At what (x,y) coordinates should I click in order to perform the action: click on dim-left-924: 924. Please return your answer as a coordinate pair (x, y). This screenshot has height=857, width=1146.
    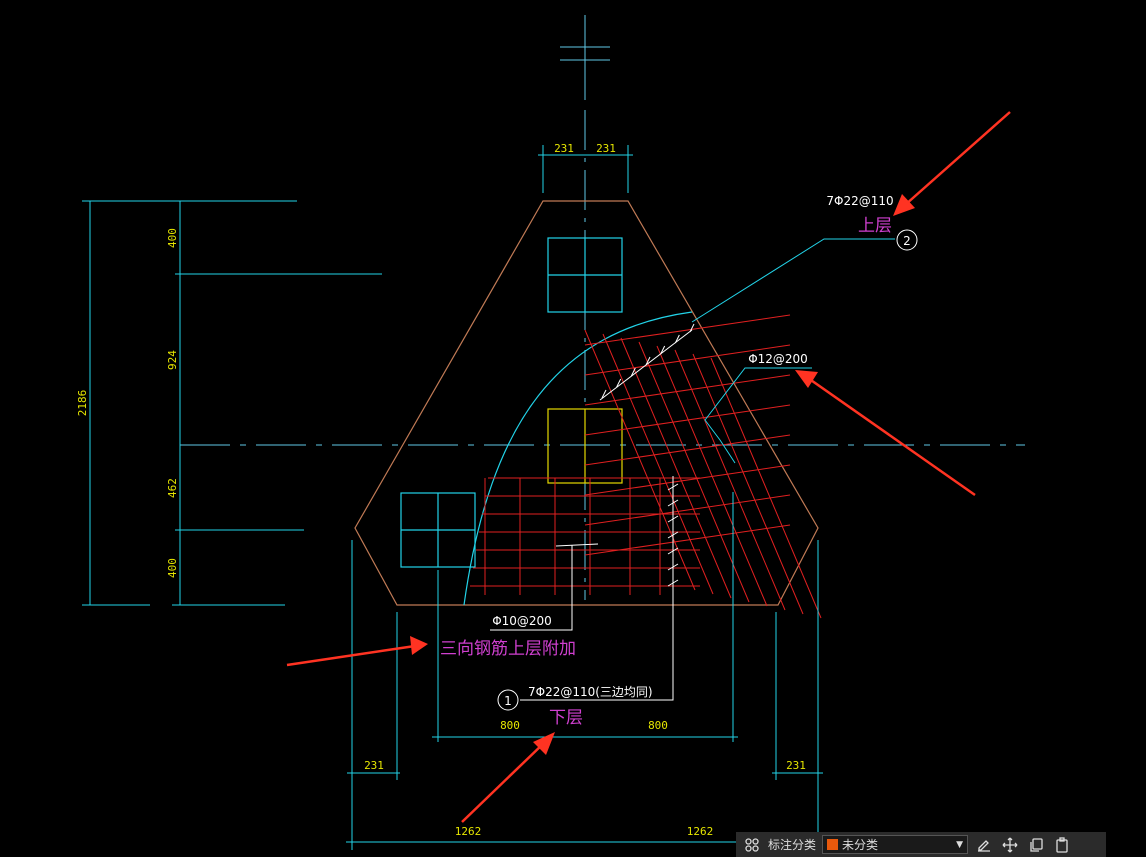
    Looking at the image, I should click on (172, 360).